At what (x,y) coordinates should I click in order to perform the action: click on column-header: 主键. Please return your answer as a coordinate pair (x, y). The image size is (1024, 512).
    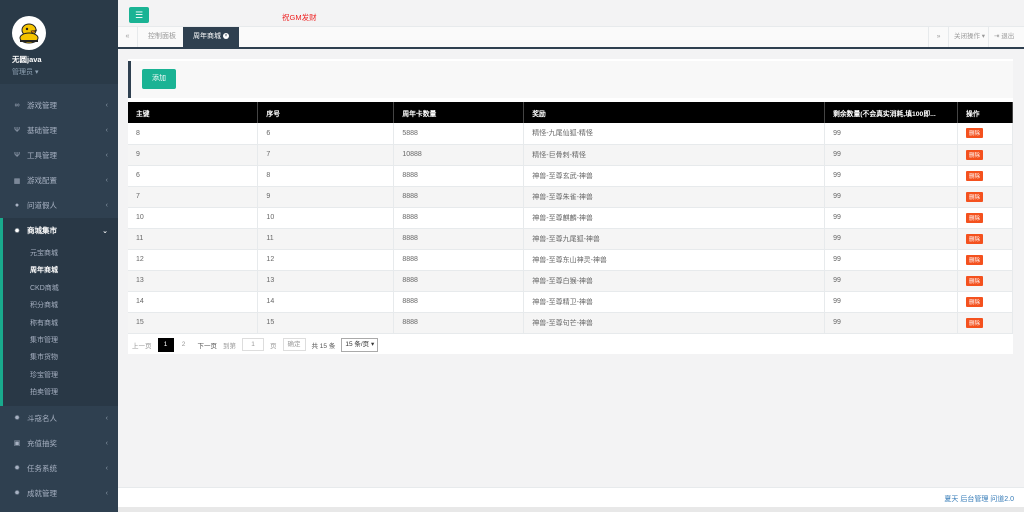
    Looking at the image, I should click on (193, 112).